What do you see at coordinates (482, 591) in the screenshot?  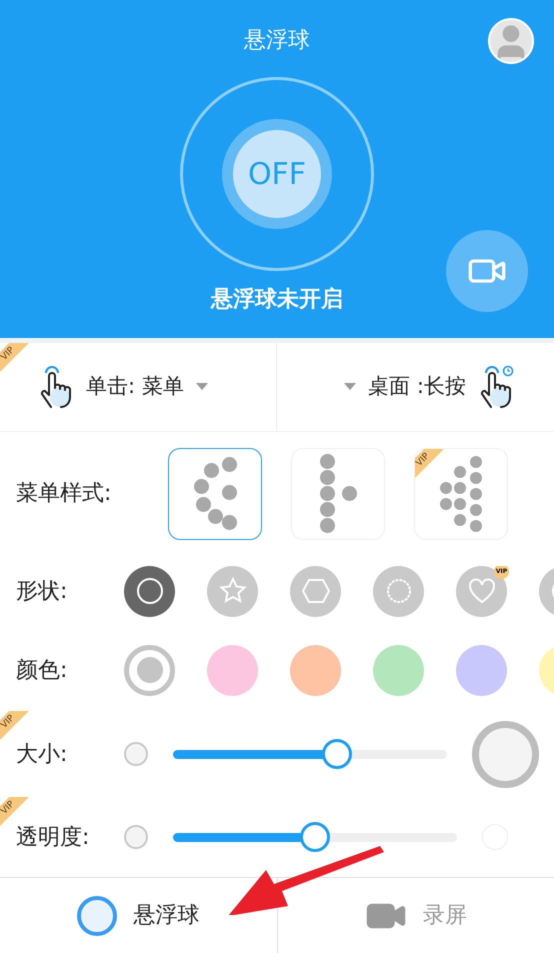 I see `heart-icon` at bounding box center [482, 591].